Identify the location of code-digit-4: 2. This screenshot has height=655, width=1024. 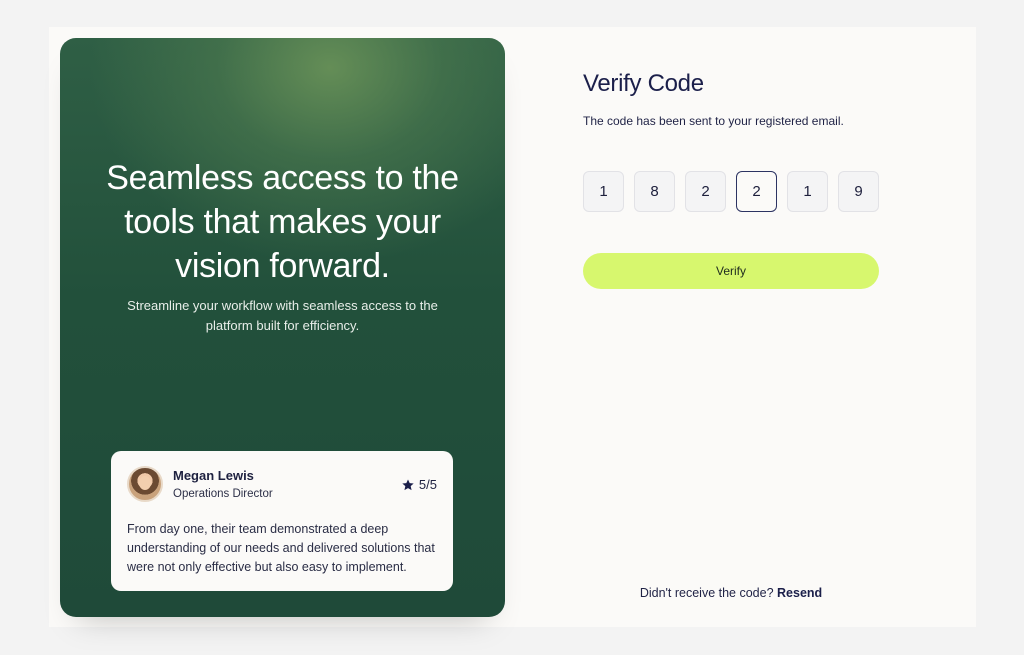
(756, 191).